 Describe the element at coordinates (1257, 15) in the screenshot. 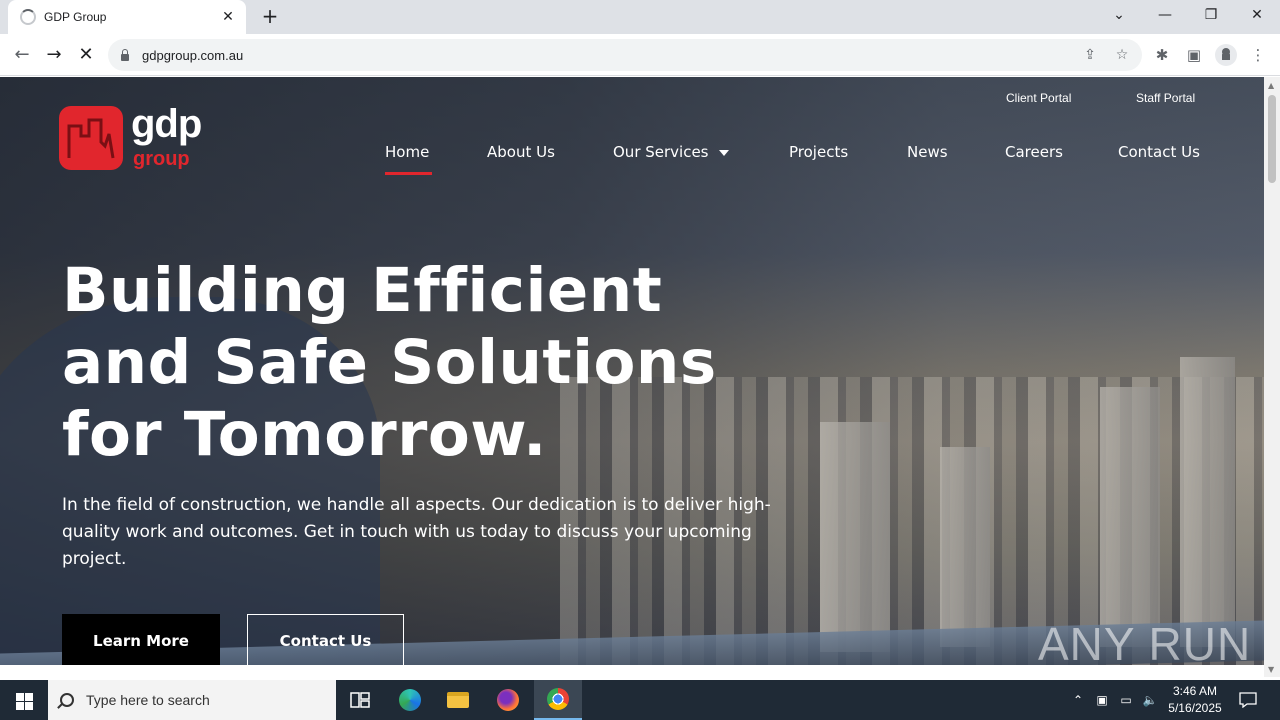

I see `close-window-button: ✕` at that location.